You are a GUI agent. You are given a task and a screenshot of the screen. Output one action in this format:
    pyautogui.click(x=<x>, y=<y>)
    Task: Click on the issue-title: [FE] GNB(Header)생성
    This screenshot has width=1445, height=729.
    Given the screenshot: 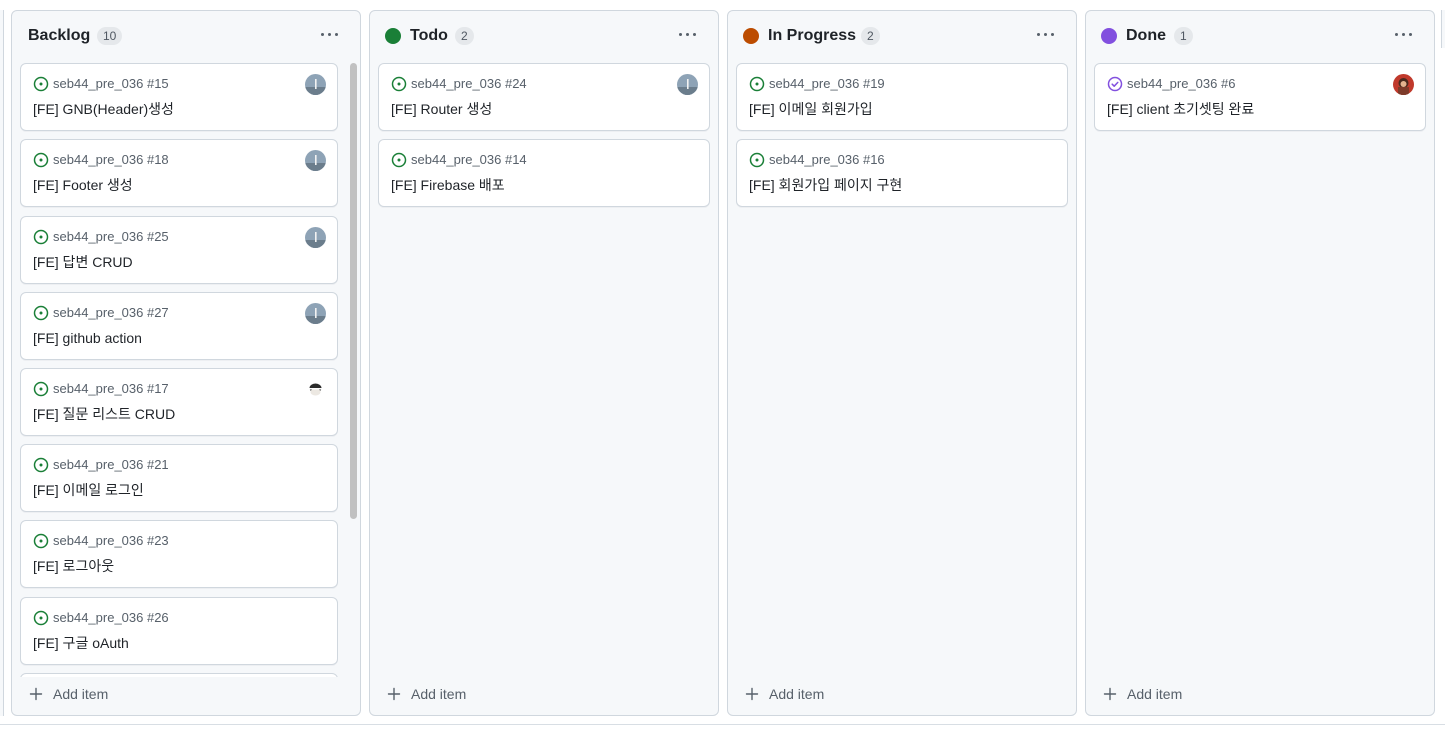 What is the action you would take?
    pyautogui.click(x=103, y=109)
    